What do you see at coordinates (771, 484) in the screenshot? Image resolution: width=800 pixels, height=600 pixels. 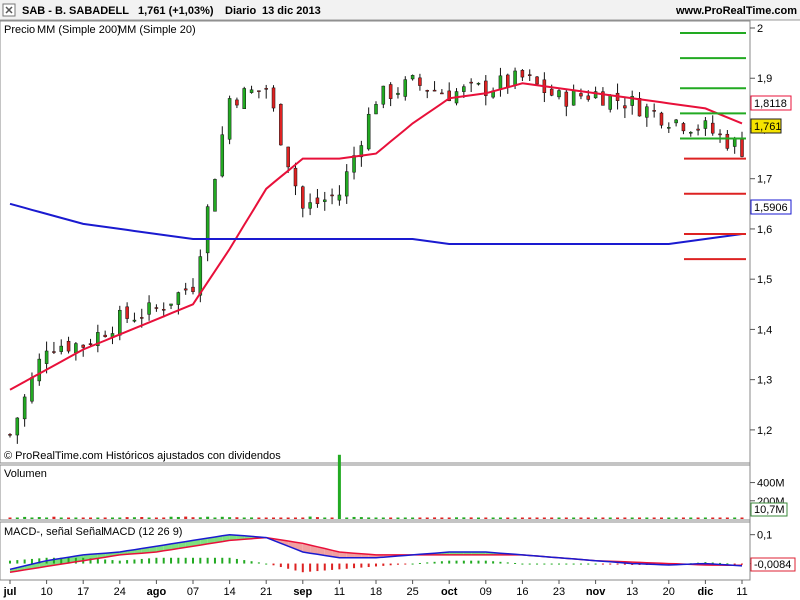 I see `volume-tick-label: 400M` at bounding box center [771, 484].